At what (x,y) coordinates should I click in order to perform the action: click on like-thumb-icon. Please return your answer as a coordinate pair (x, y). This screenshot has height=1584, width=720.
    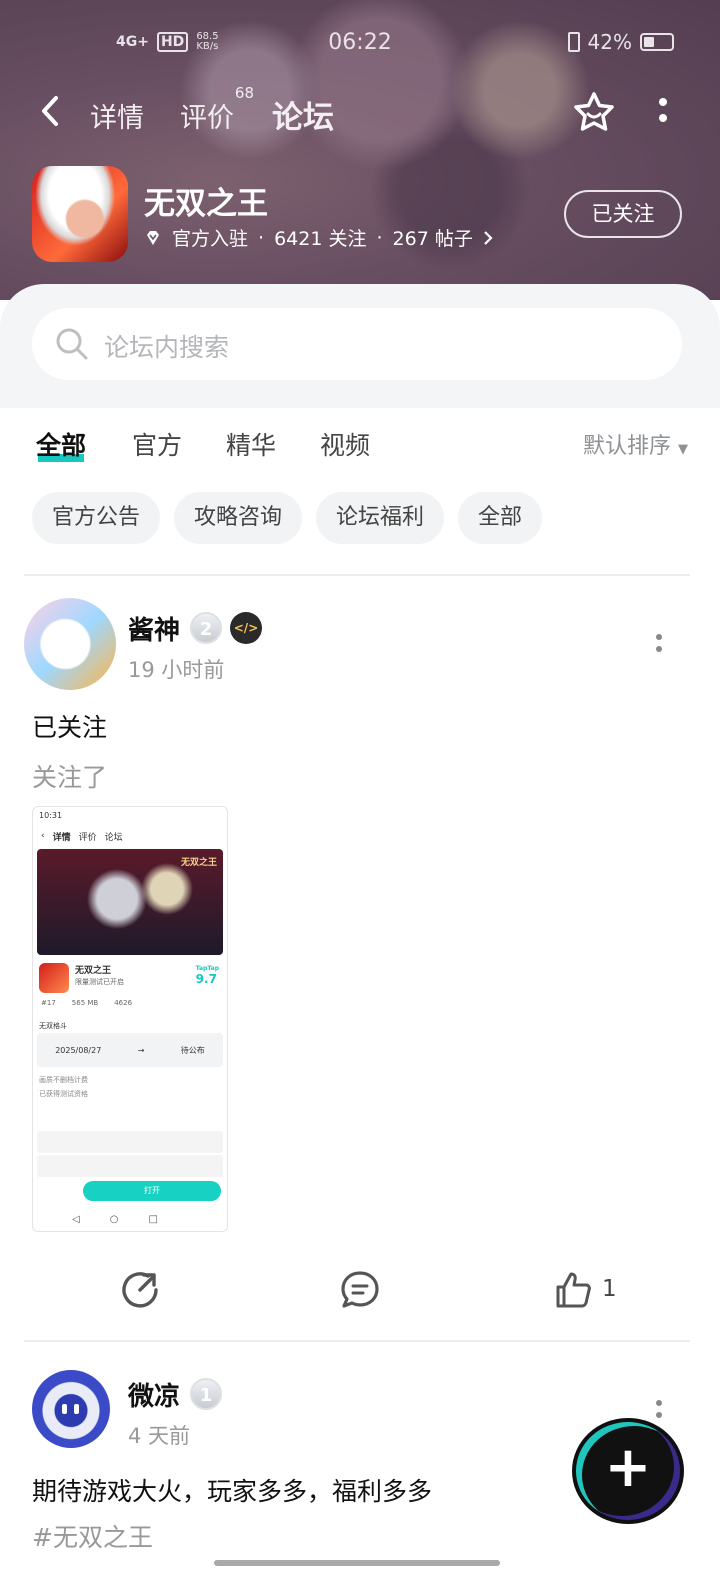
    Looking at the image, I should click on (574, 1290).